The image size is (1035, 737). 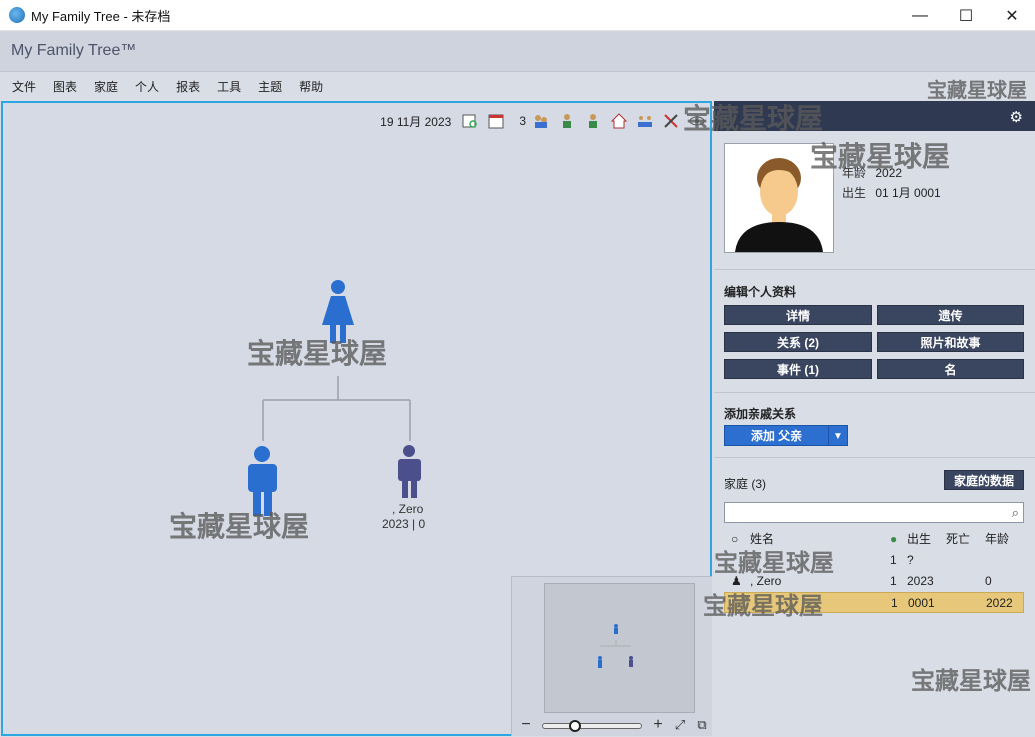 I want to click on table-header: ○ 姓名 ● 出生 死亡 年龄, so click(x=874, y=539).